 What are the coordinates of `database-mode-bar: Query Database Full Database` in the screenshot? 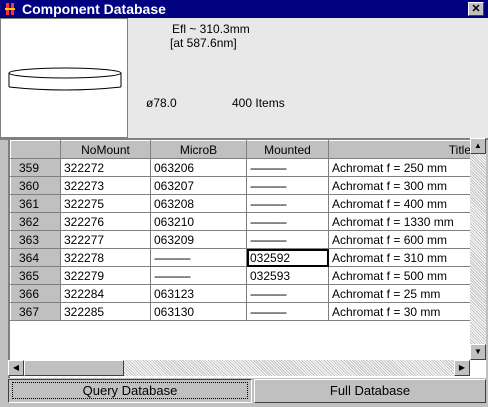 It's located at (244, 392).